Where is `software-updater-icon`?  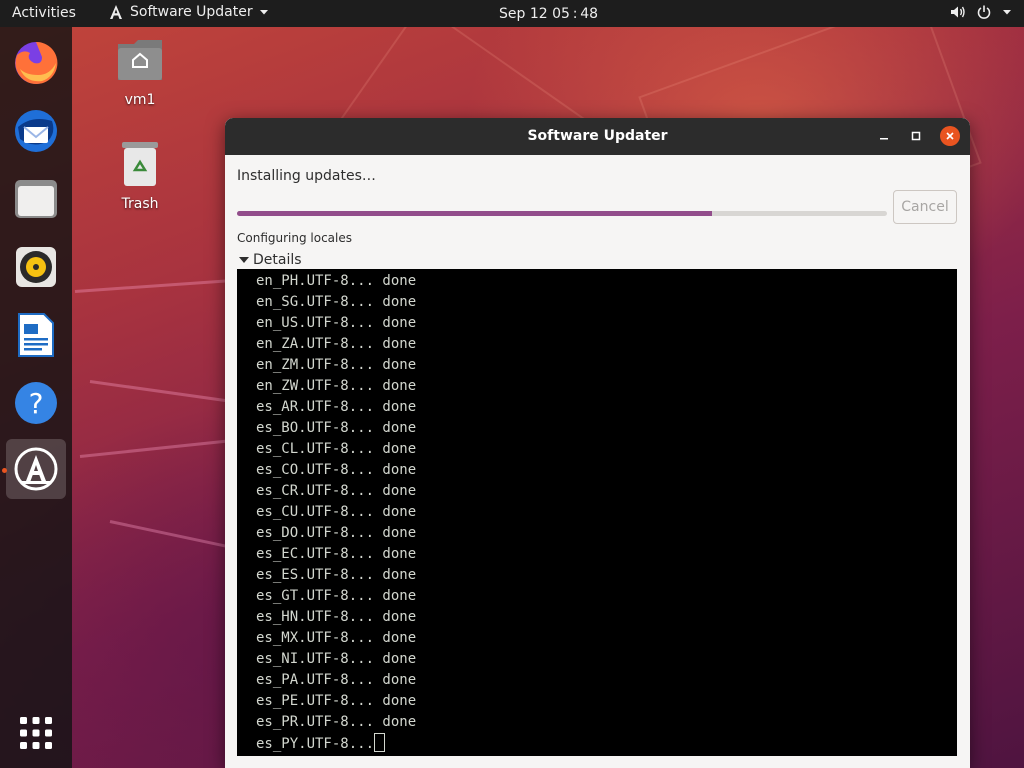 software-updater-icon is located at coordinates (36, 469).